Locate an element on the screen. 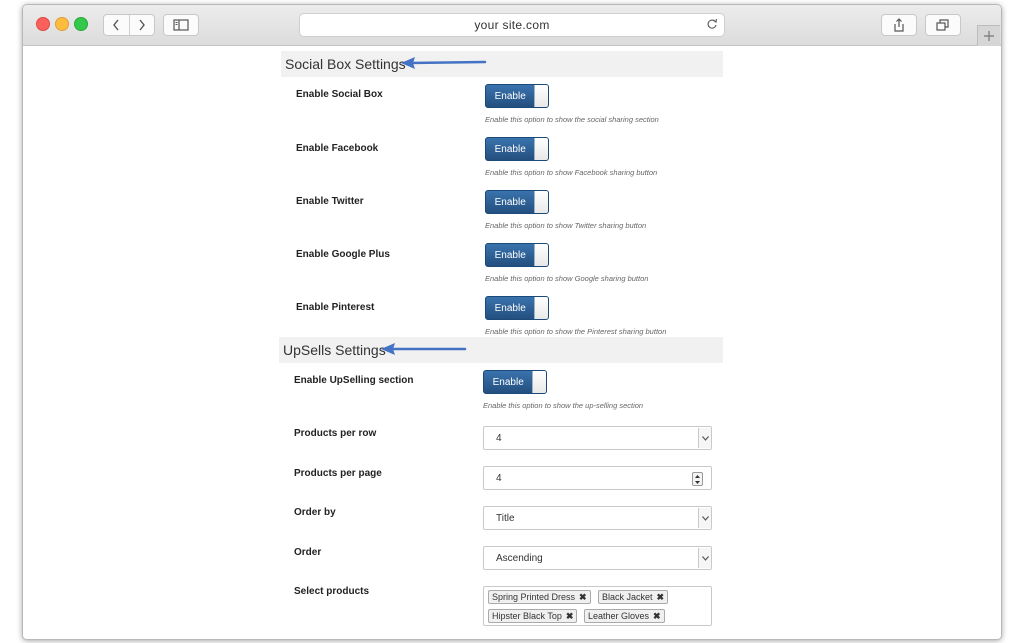  plus-icon is located at coordinates (989, 36).